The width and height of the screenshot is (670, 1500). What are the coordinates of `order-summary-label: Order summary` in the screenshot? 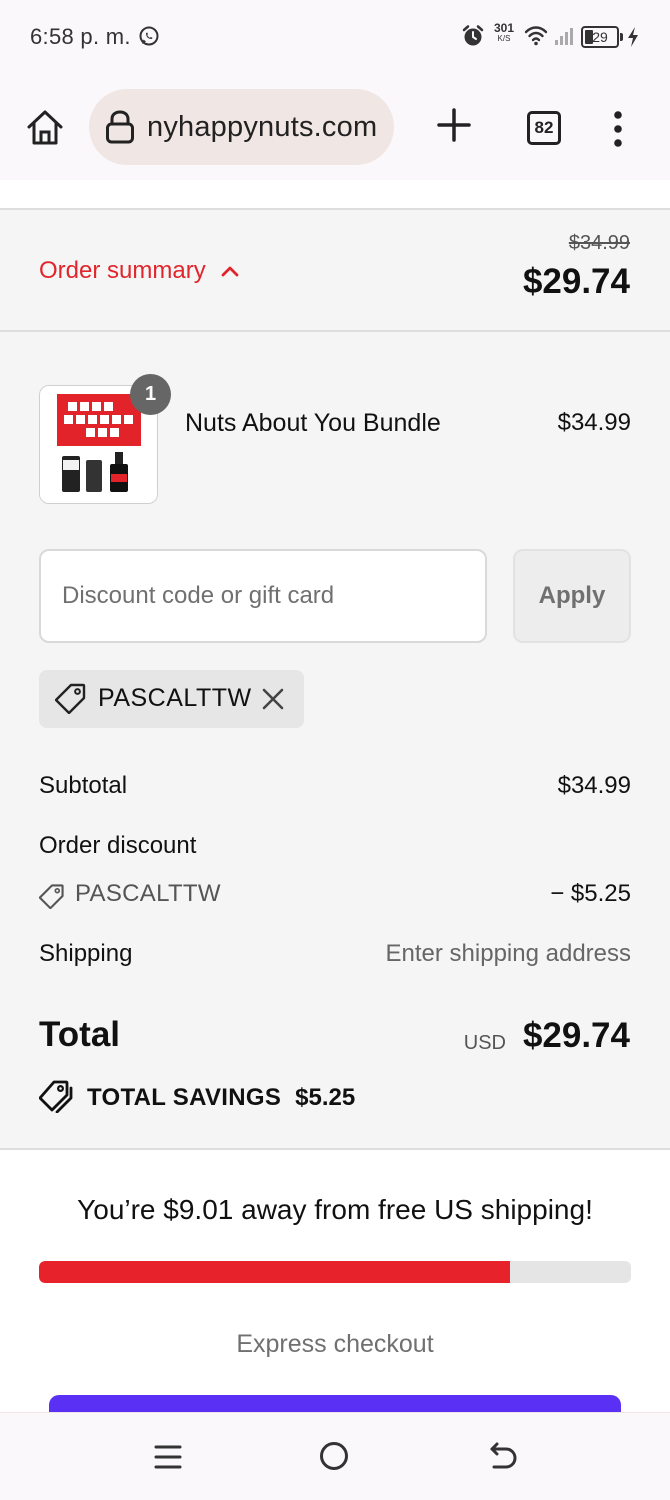 It's located at (122, 270).